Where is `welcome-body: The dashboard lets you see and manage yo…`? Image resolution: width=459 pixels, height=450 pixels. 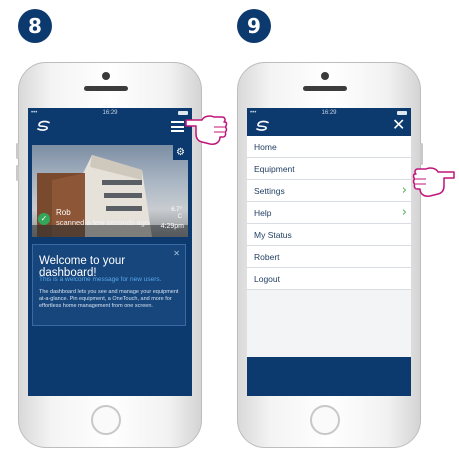
welcome-body: The dashboard lets you see and manage yo… is located at coordinates (109, 299).